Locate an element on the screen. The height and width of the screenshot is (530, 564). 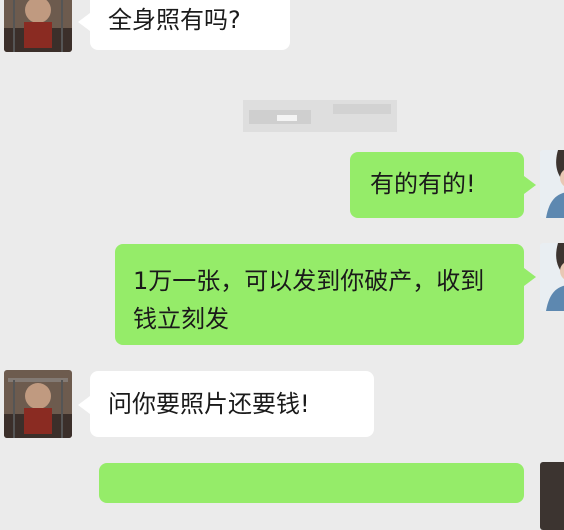
message-bubble-incoming: 问你要照片还要钱! is located at coordinates (232, 404).